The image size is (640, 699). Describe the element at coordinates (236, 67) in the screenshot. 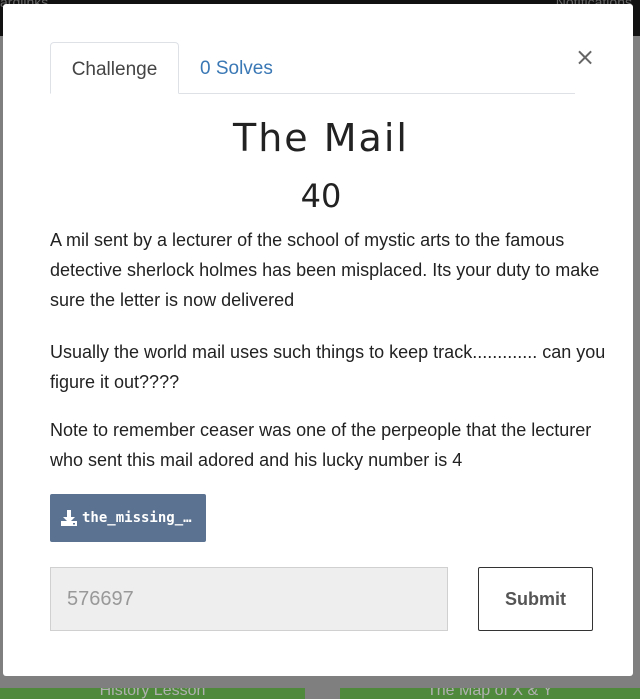

I see `tab-solves: 0 Solves` at that location.